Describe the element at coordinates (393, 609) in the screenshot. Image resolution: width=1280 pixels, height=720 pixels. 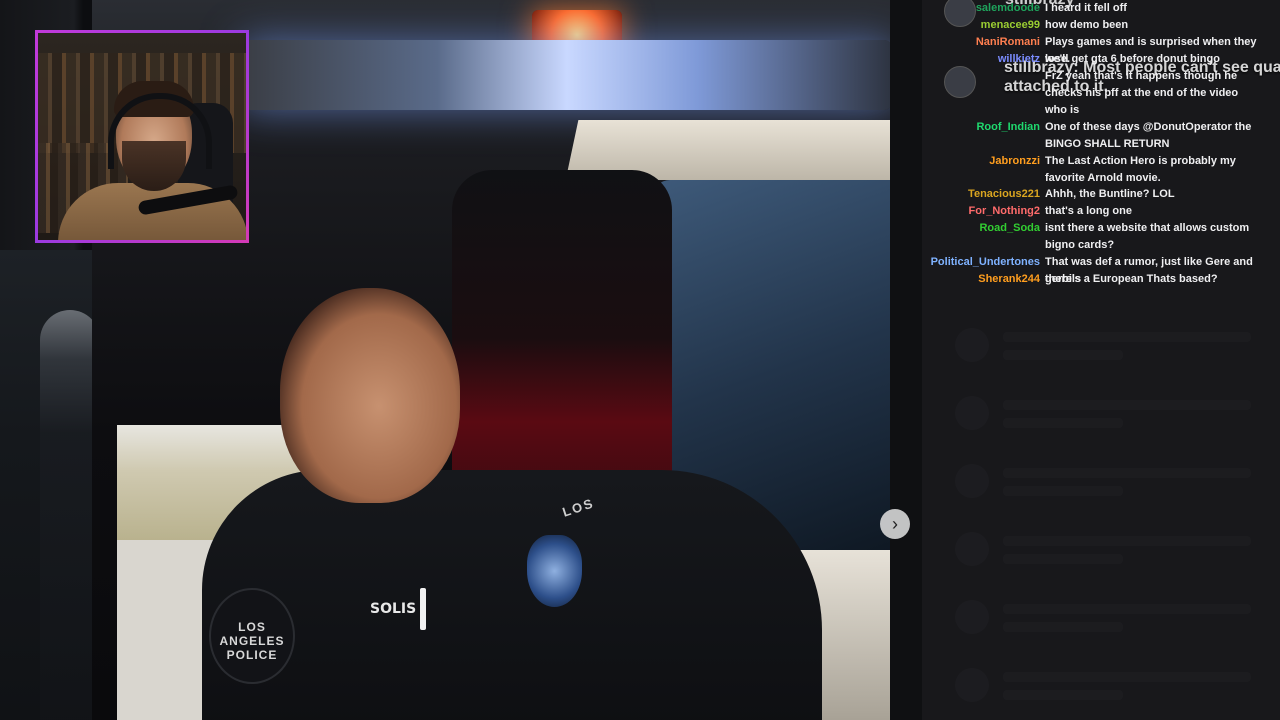
I see `nametag: SOLIS` at that location.